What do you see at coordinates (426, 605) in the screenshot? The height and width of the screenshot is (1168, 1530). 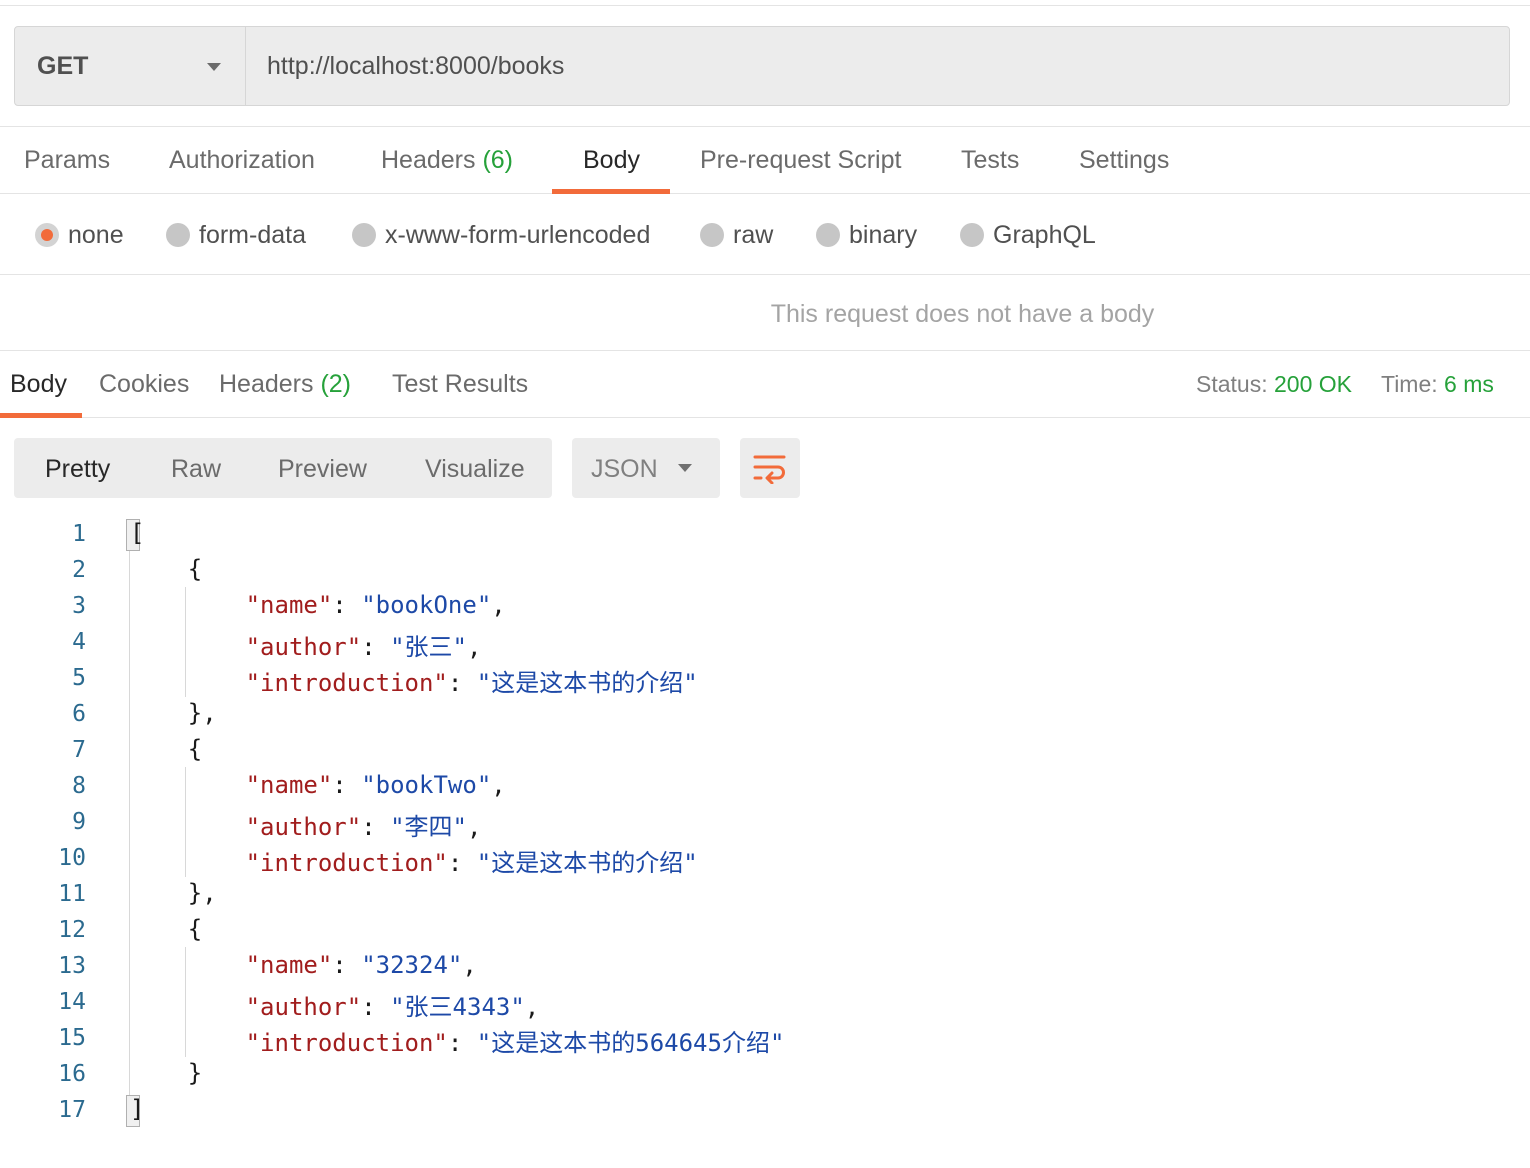 I see `json-string: "bookOne"` at bounding box center [426, 605].